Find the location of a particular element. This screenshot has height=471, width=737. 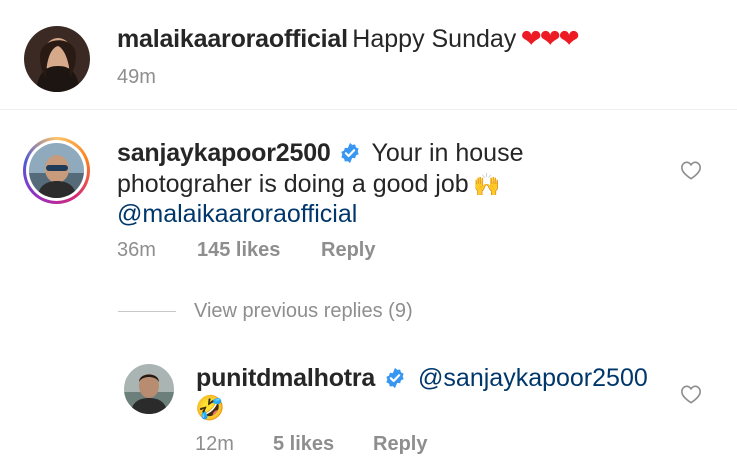

comment-line-2: photograher is doing a good job 🙌 is located at coordinates (309, 184).